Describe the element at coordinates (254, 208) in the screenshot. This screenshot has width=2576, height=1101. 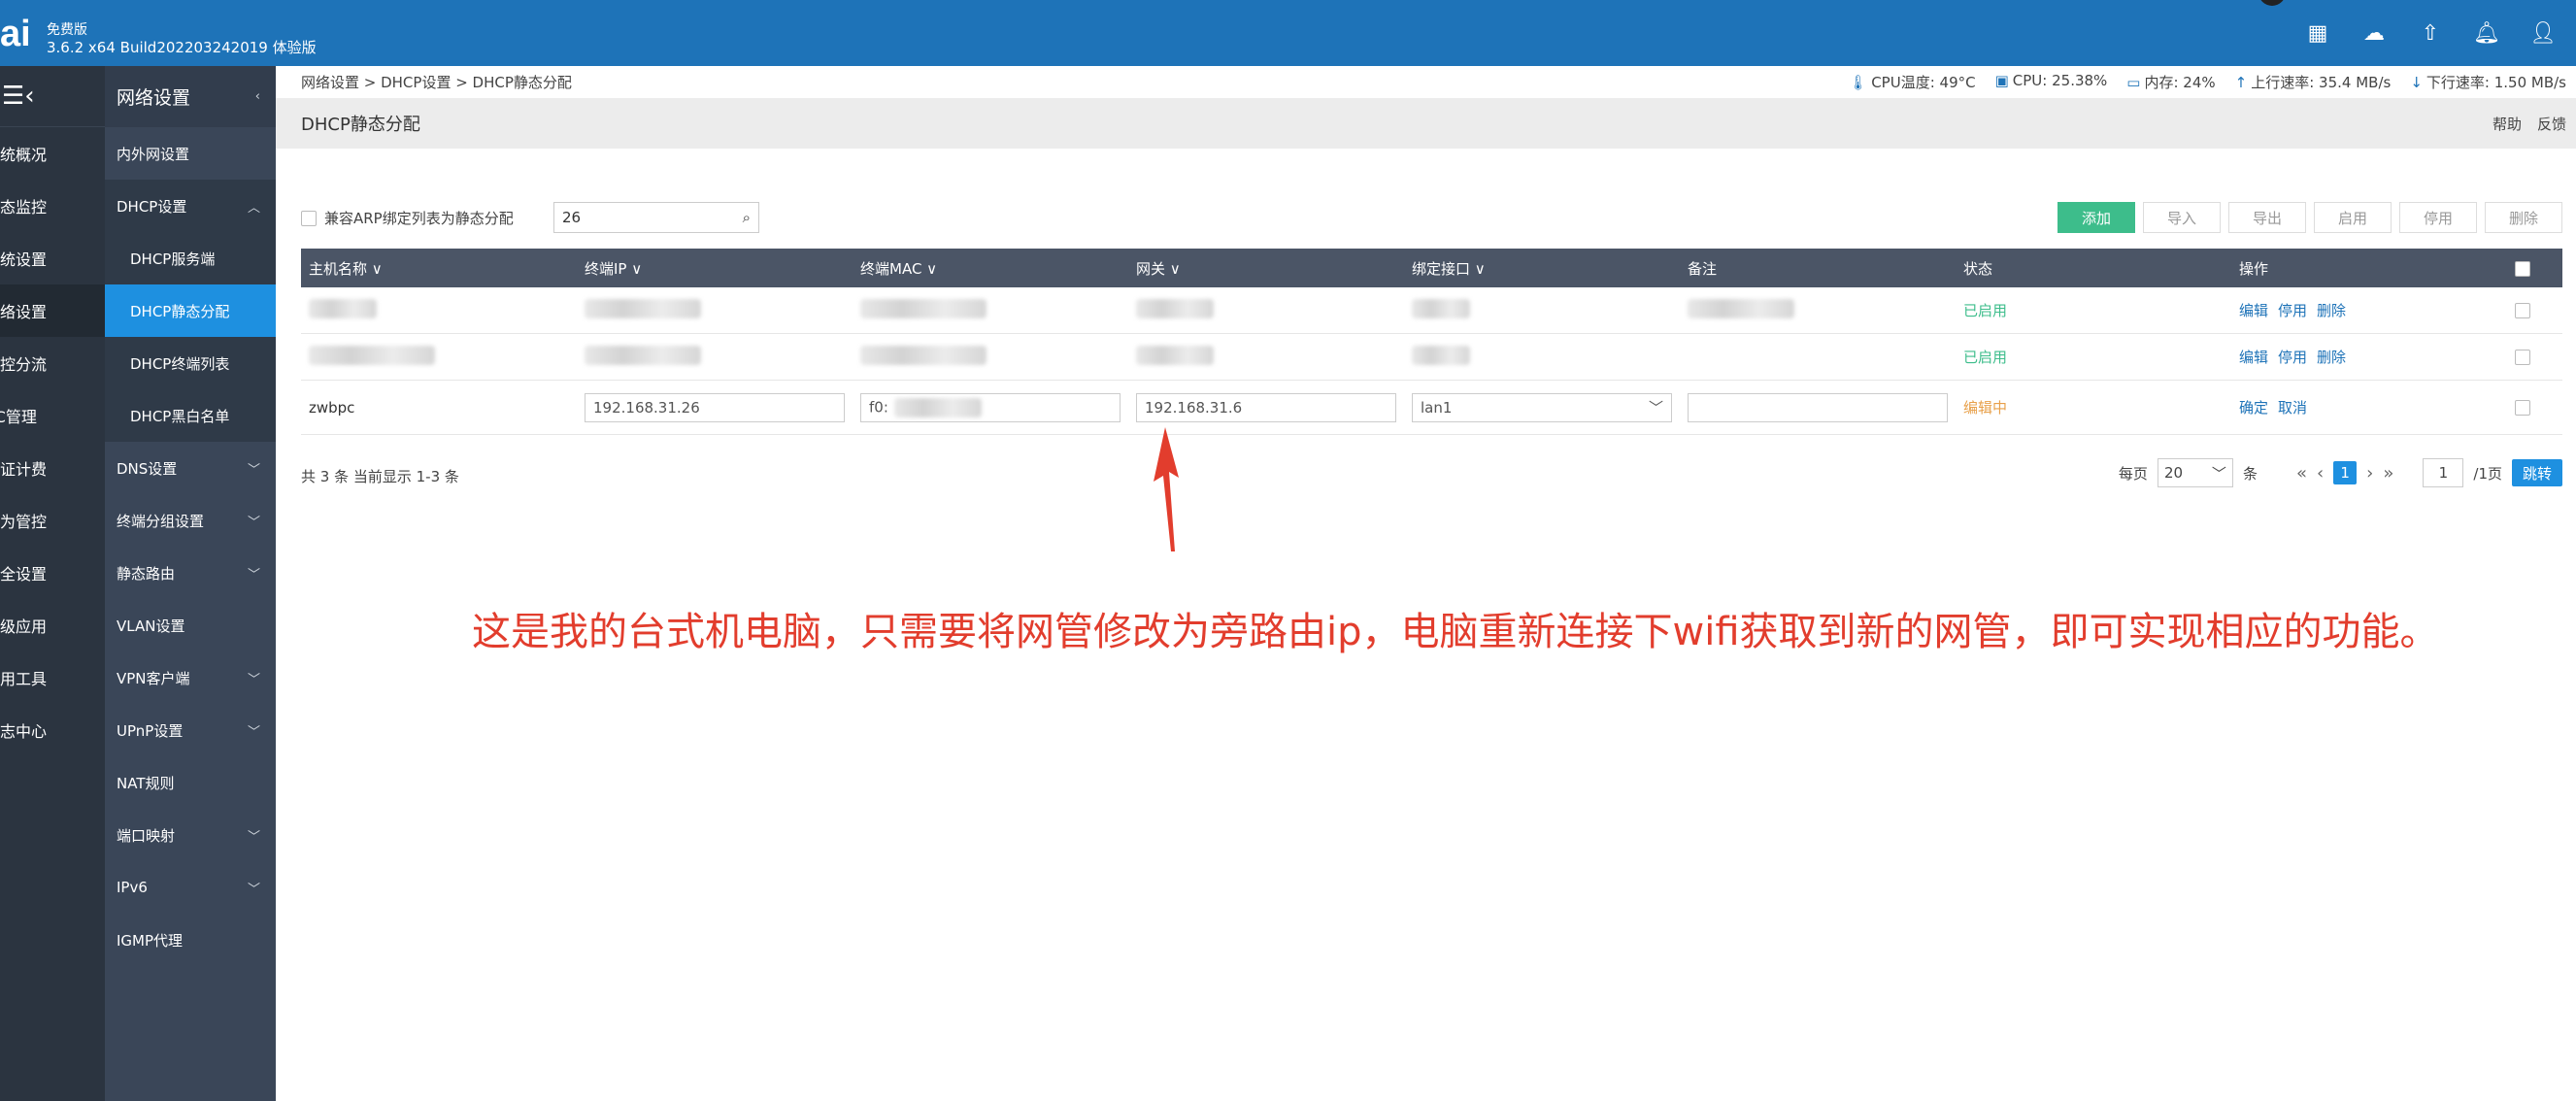
I see `chevron-up-icon: ︿` at that location.